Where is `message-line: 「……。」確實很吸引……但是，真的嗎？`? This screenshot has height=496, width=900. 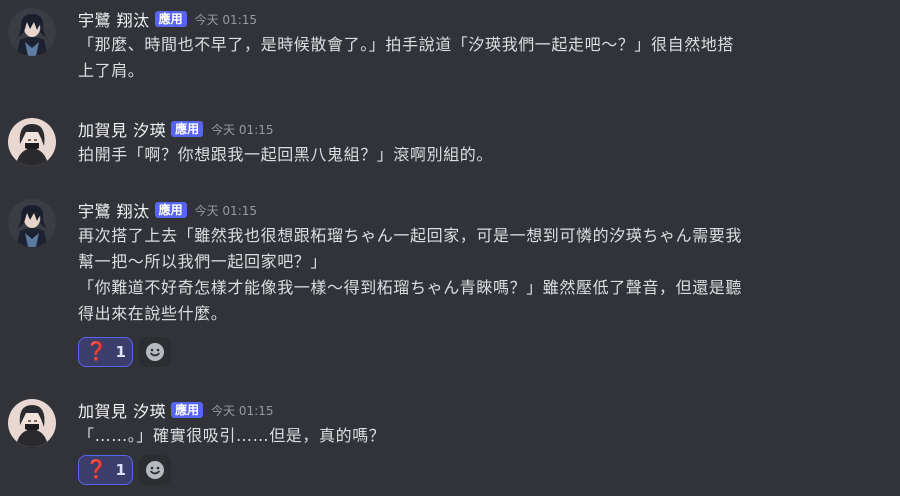 message-line: 「……。」確實很吸引……但是，真的嗎？ is located at coordinates (232, 435).